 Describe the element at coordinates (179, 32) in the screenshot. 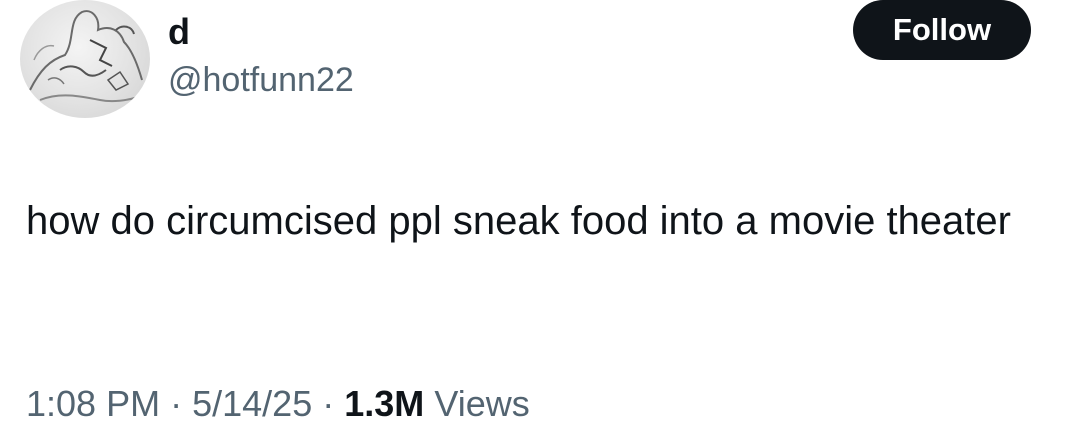

I see `display-name: d` at that location.